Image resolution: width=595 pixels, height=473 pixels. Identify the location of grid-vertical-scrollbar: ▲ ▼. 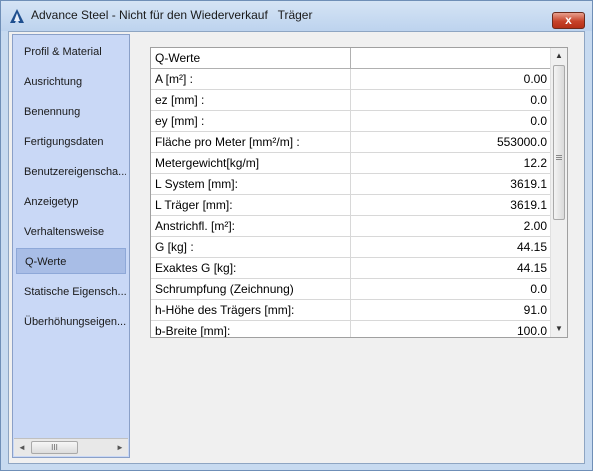
(558, 192).